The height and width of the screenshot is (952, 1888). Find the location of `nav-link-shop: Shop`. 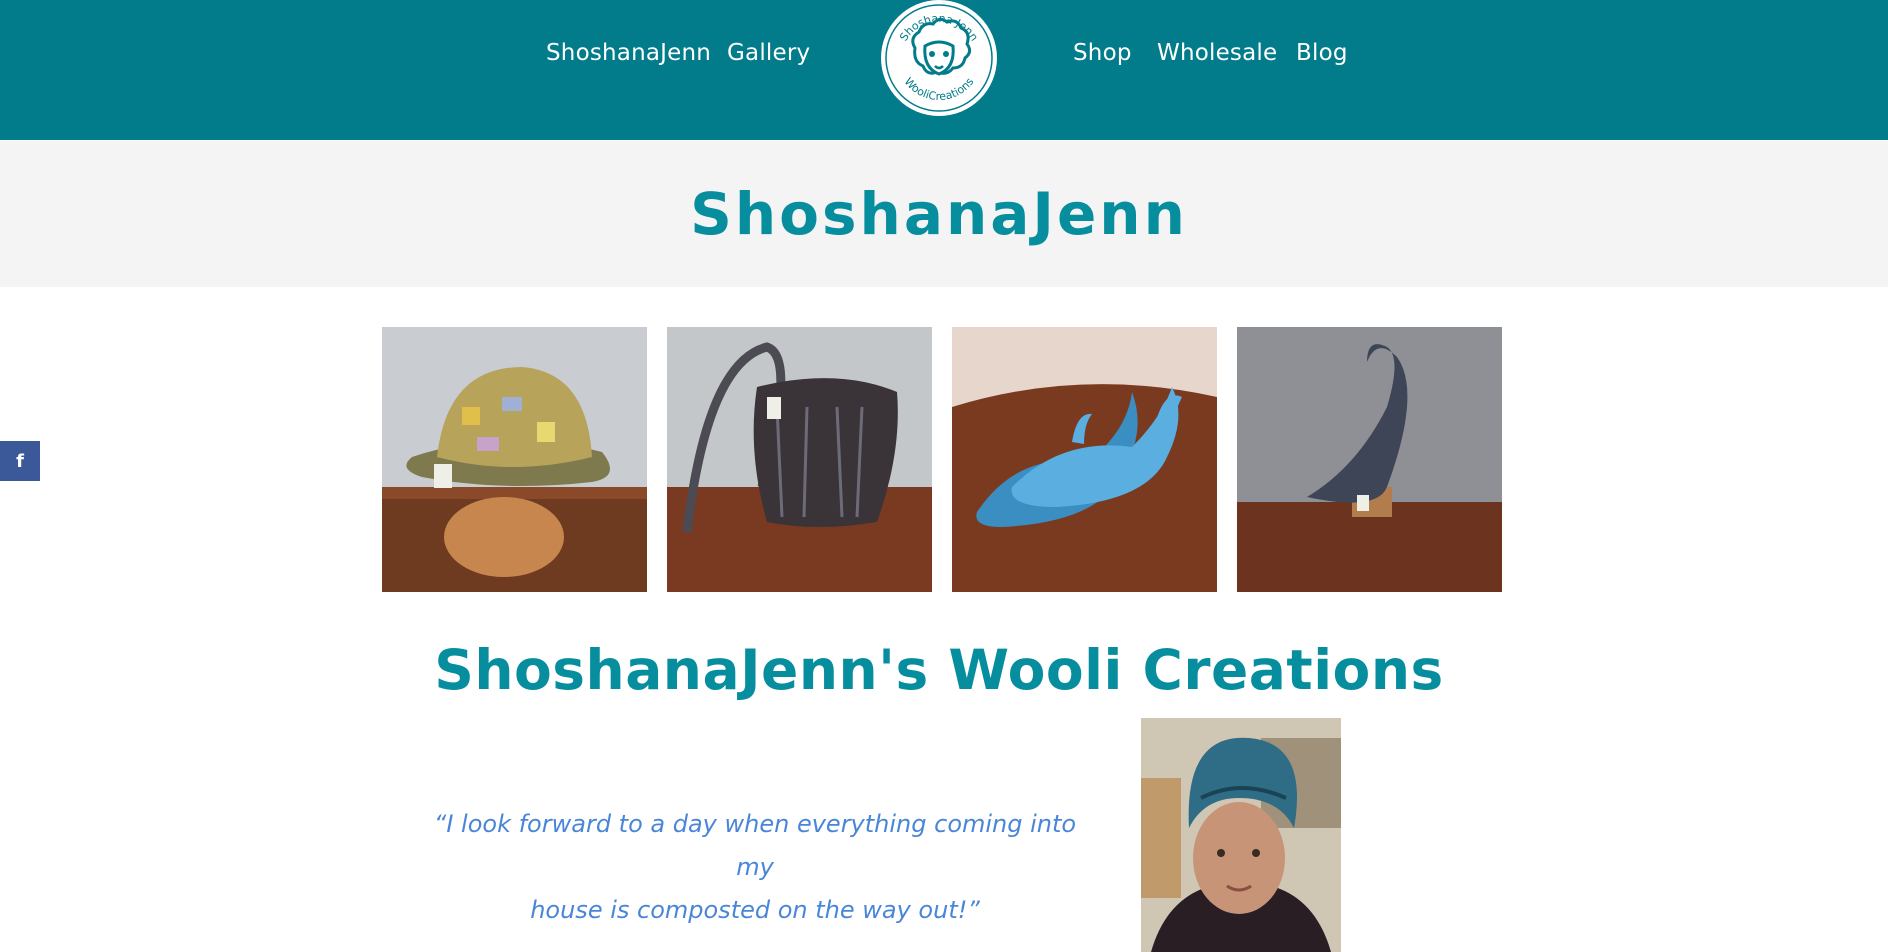

nav-link-shop: Shop is located at coordinates (1102, 53).